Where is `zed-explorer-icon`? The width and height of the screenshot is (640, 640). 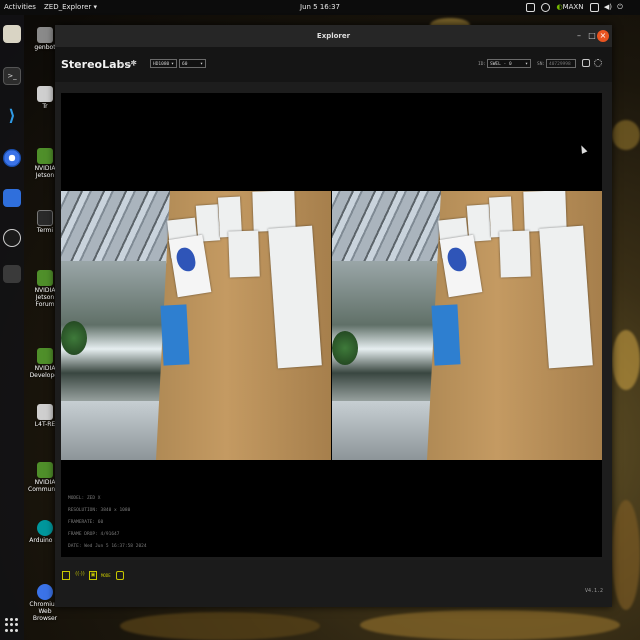
zed-explorer-icon is located at coordinates (12, 274).